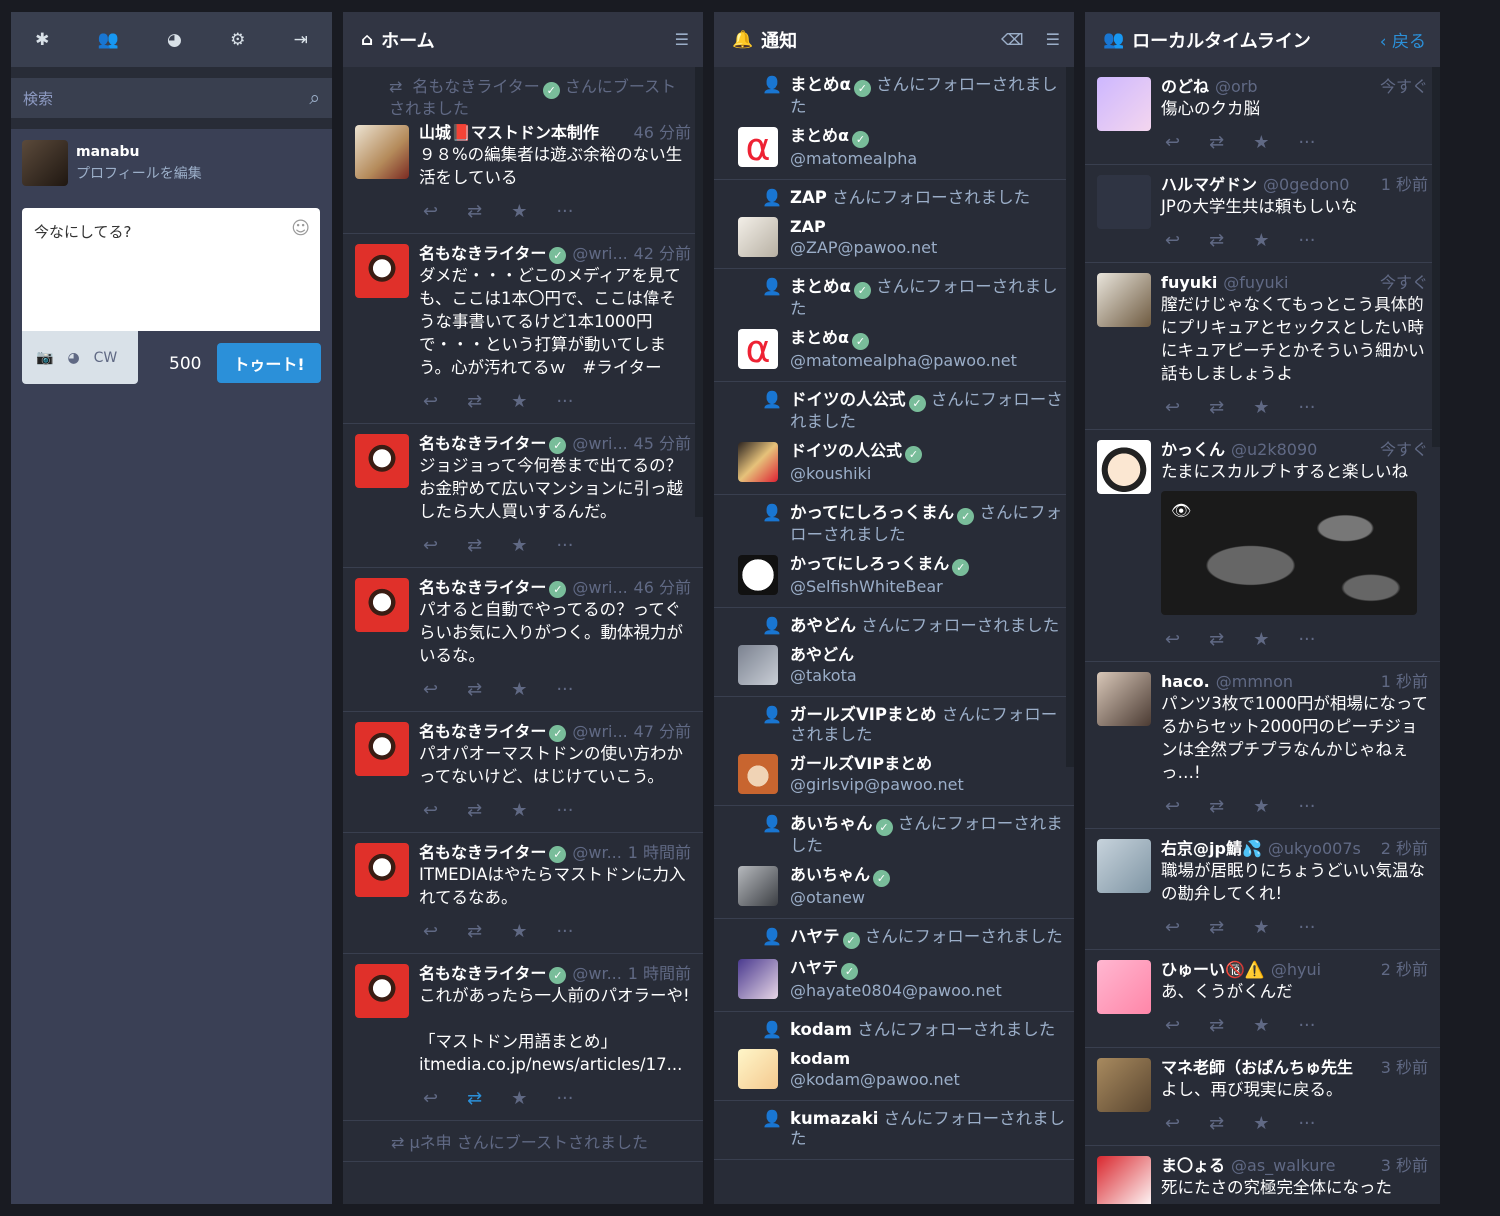 The image size is (1500, 1216). Describe the element at coordinates (660, 588) in the screenshot. I see `timestamp: 46 分前` at that location.